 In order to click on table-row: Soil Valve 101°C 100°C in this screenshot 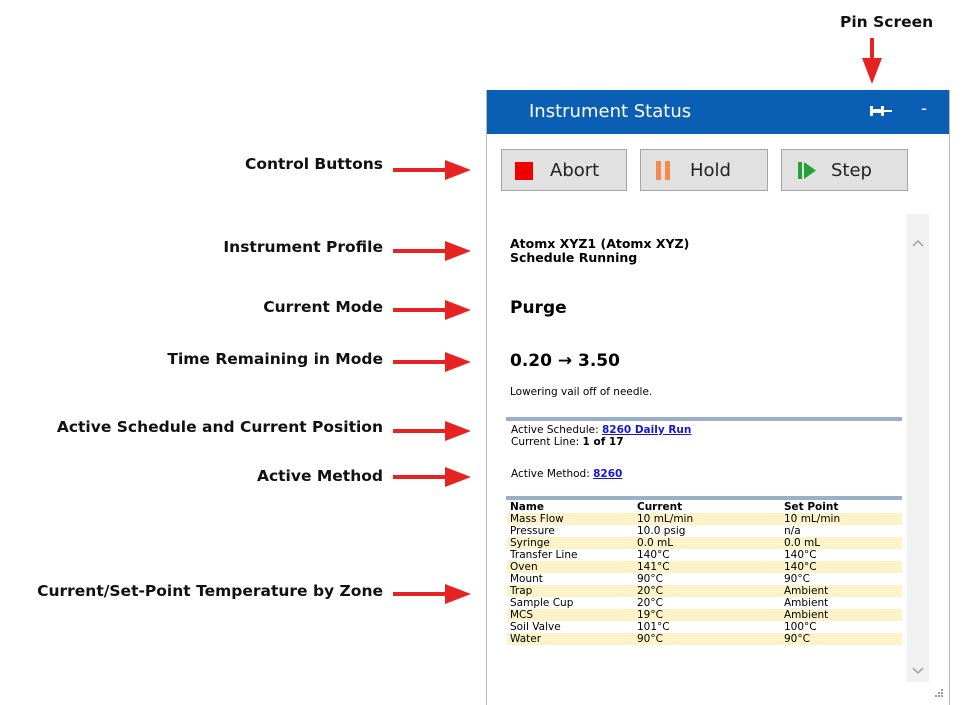, I will do `click(704, 627)`.